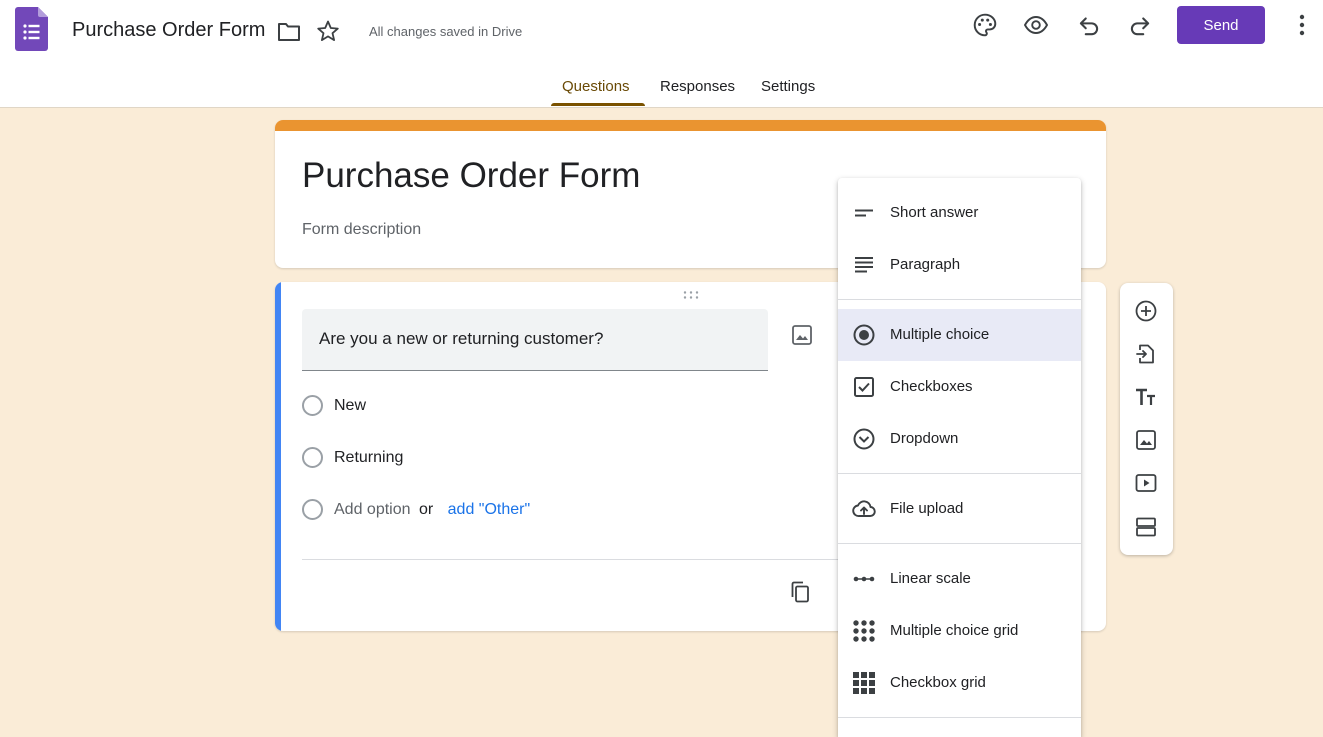 This screenshot has width=1323, height=737. Describe the element at coordinates (985, 25) in the screenshot. I see `palette-icon` at that location.